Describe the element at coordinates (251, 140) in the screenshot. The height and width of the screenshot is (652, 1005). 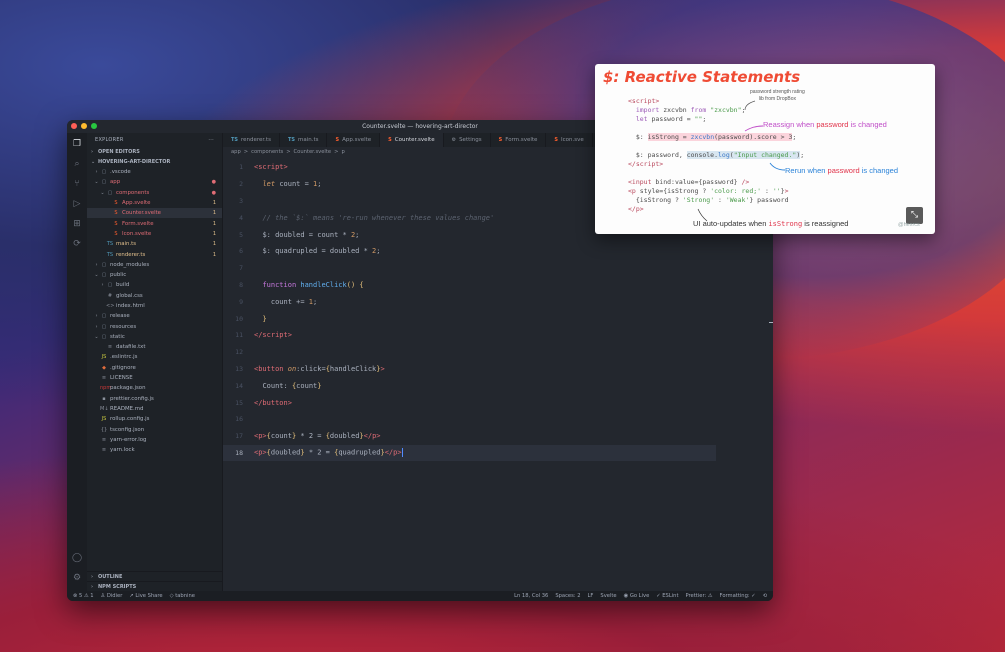
I see `tab-renderer-ts: TS renderer.ts` at that location.